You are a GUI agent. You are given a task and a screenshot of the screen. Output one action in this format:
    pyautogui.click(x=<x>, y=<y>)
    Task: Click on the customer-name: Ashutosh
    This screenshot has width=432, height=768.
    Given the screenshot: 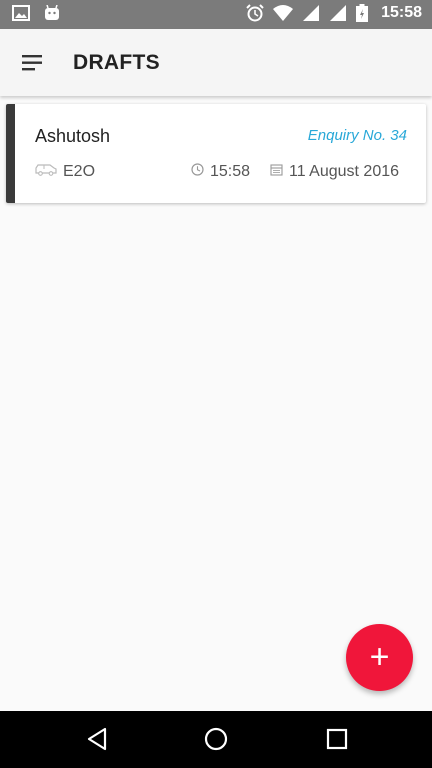 What is the action you would take?
    pyautogui.click(x=73, y=136)
    